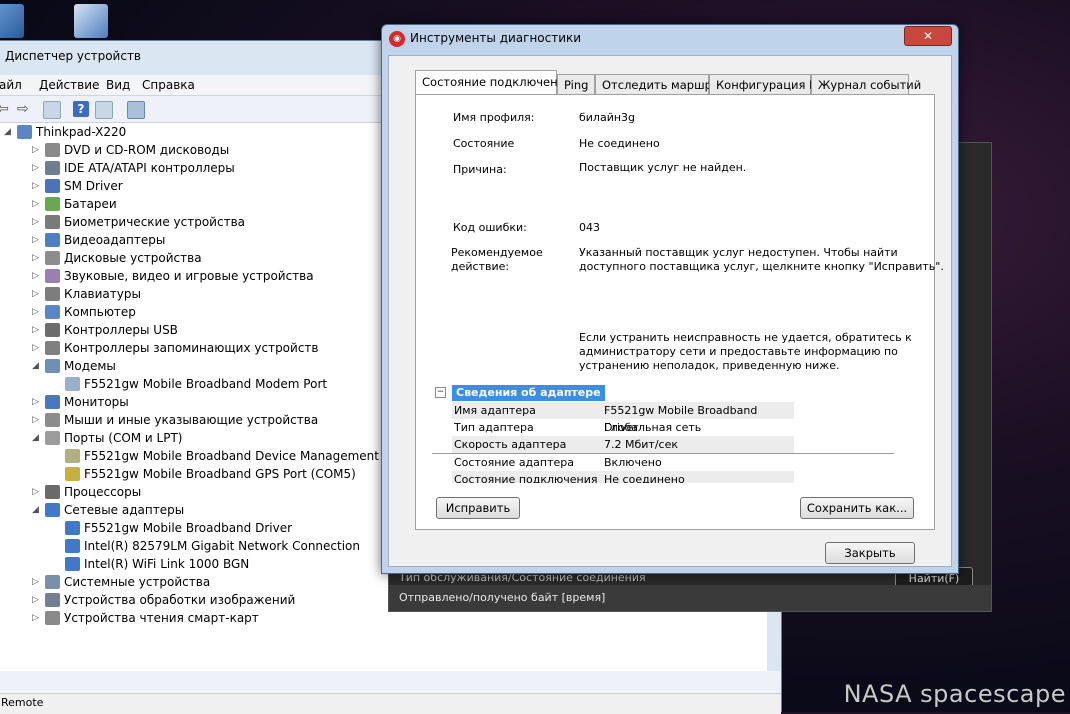 This screenshot has height=714, width=1070. I want to click on desktop-shortcut-icon, so click(12, 21).